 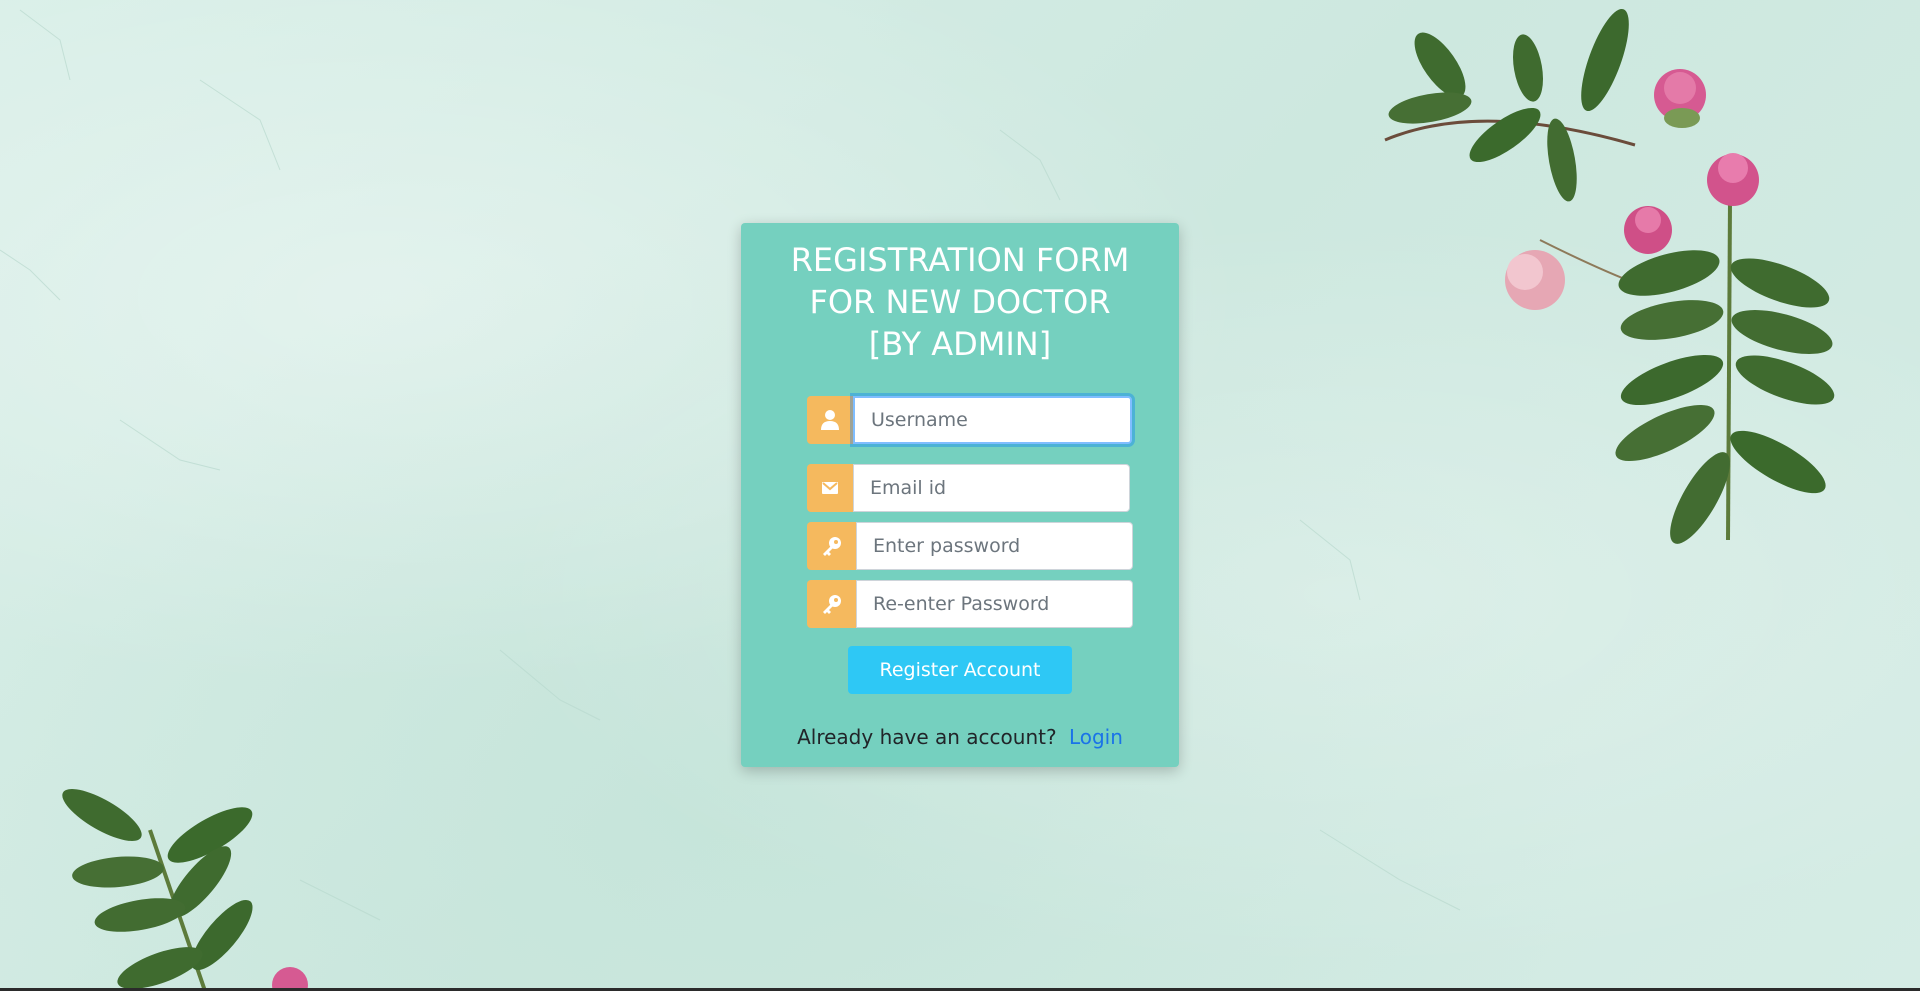 I want to click on confirm-password-field-group, so click(x=970, y=604).